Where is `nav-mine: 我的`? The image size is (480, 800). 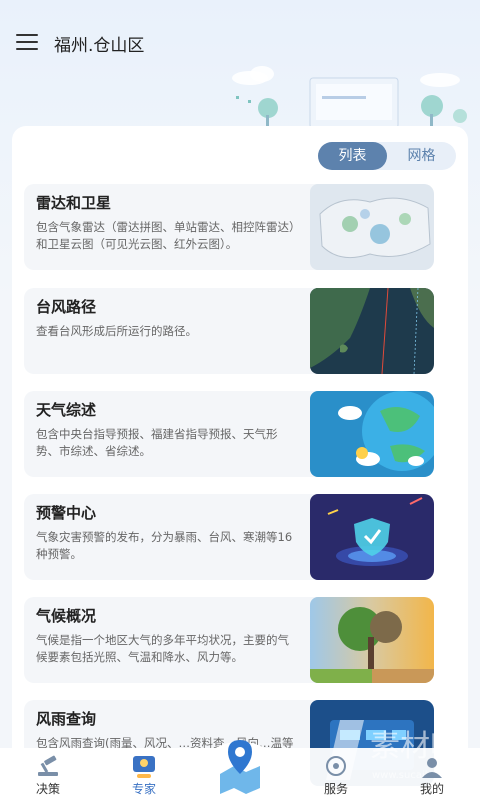 nav-mine: 我的 is located at coordinates (432, 774).